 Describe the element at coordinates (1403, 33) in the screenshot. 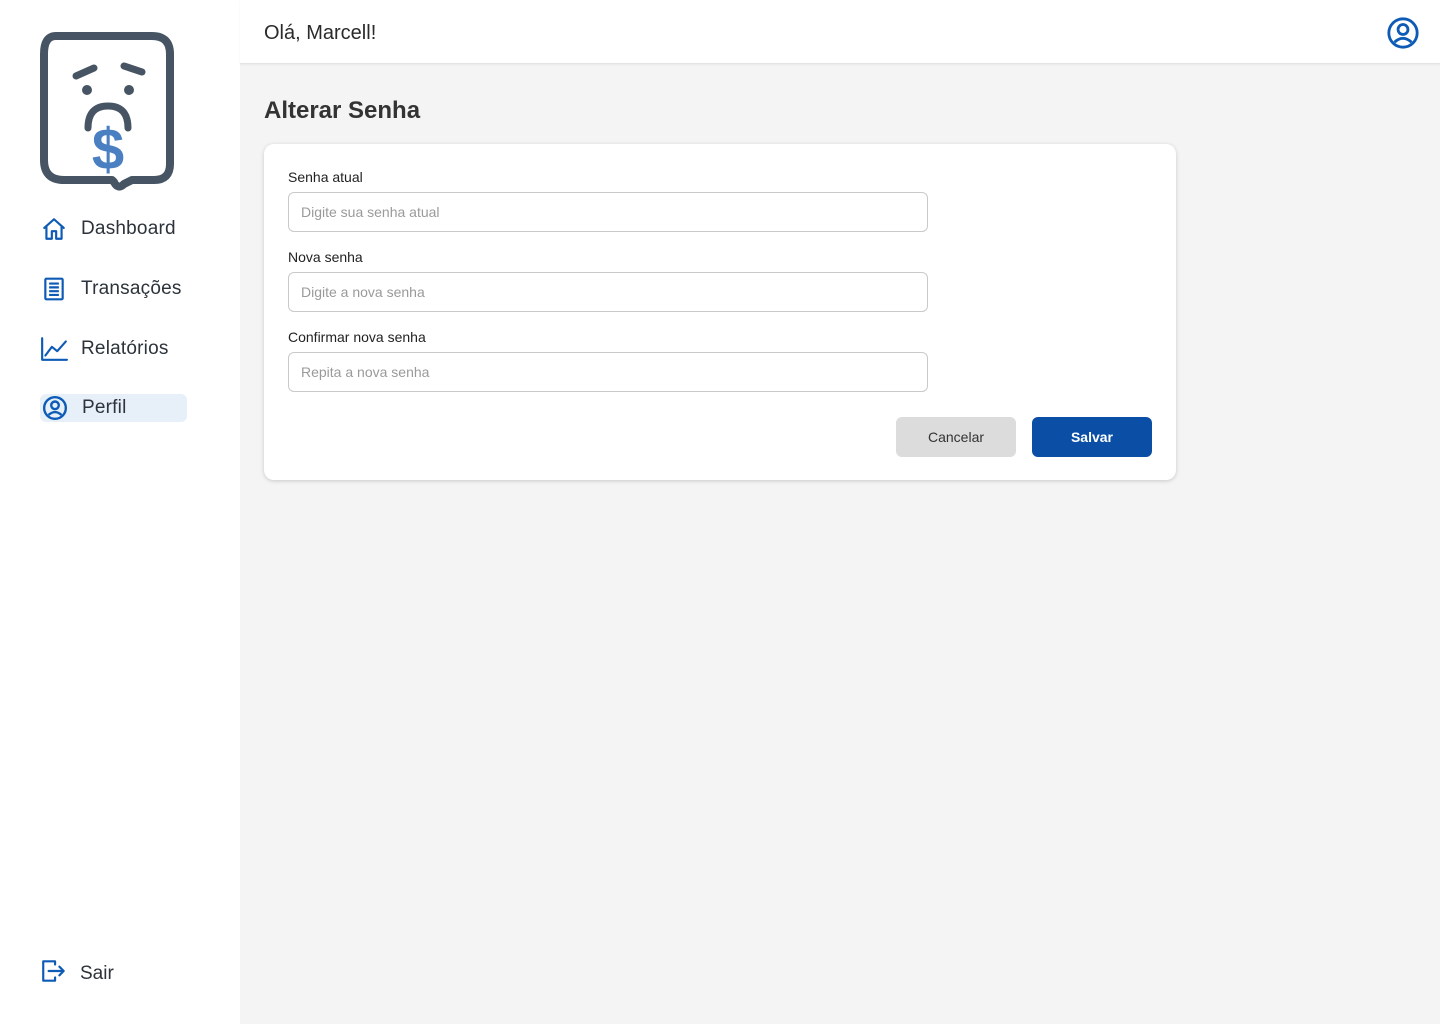

I see `user-avatar-icon` at that location.